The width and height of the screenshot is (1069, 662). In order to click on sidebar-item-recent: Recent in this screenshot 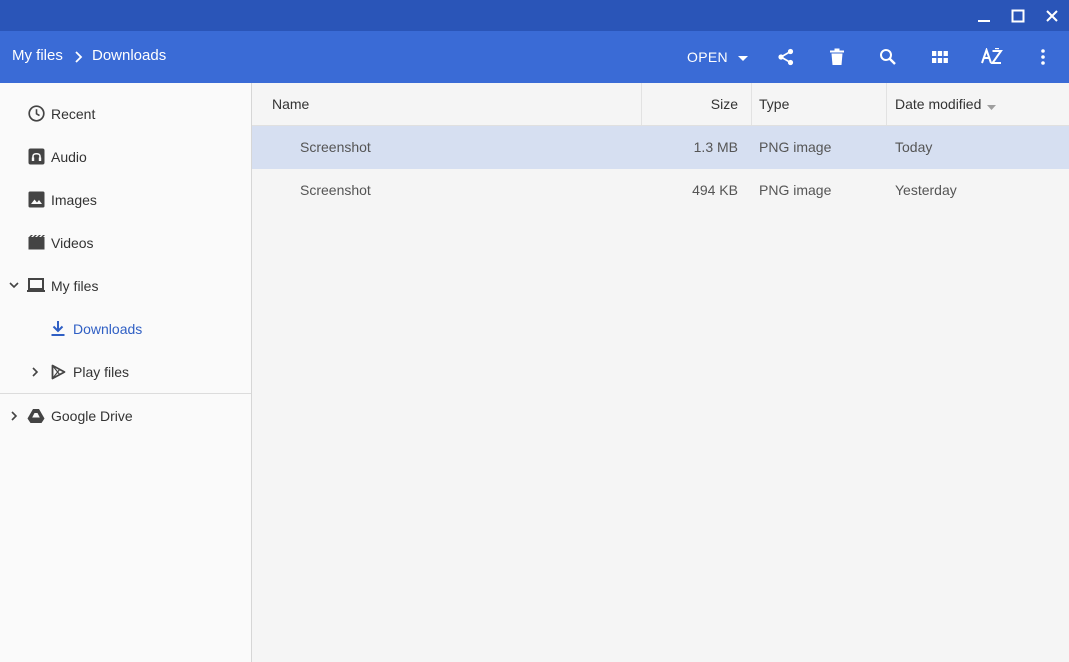, I will do `click(125, 113)`.